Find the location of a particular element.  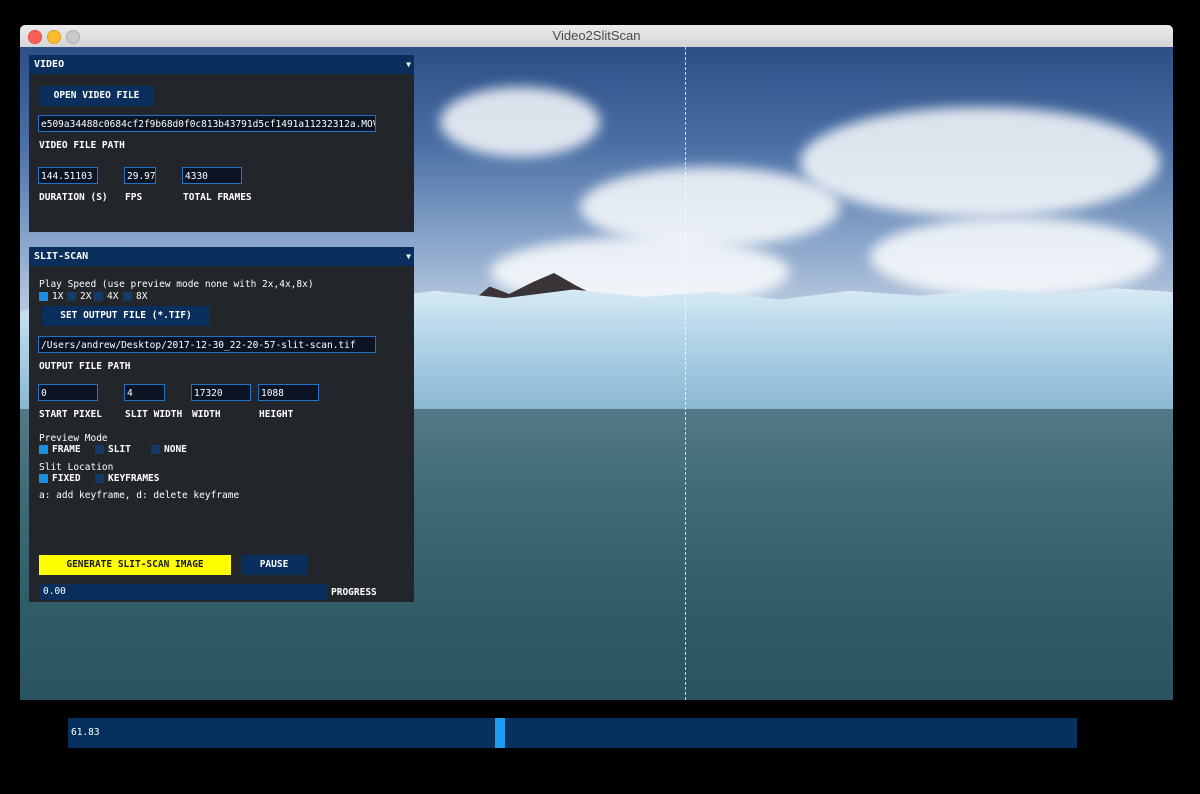

output-file-path-label: OUTPUT FILE PATH is located at coordinates (85, 366).